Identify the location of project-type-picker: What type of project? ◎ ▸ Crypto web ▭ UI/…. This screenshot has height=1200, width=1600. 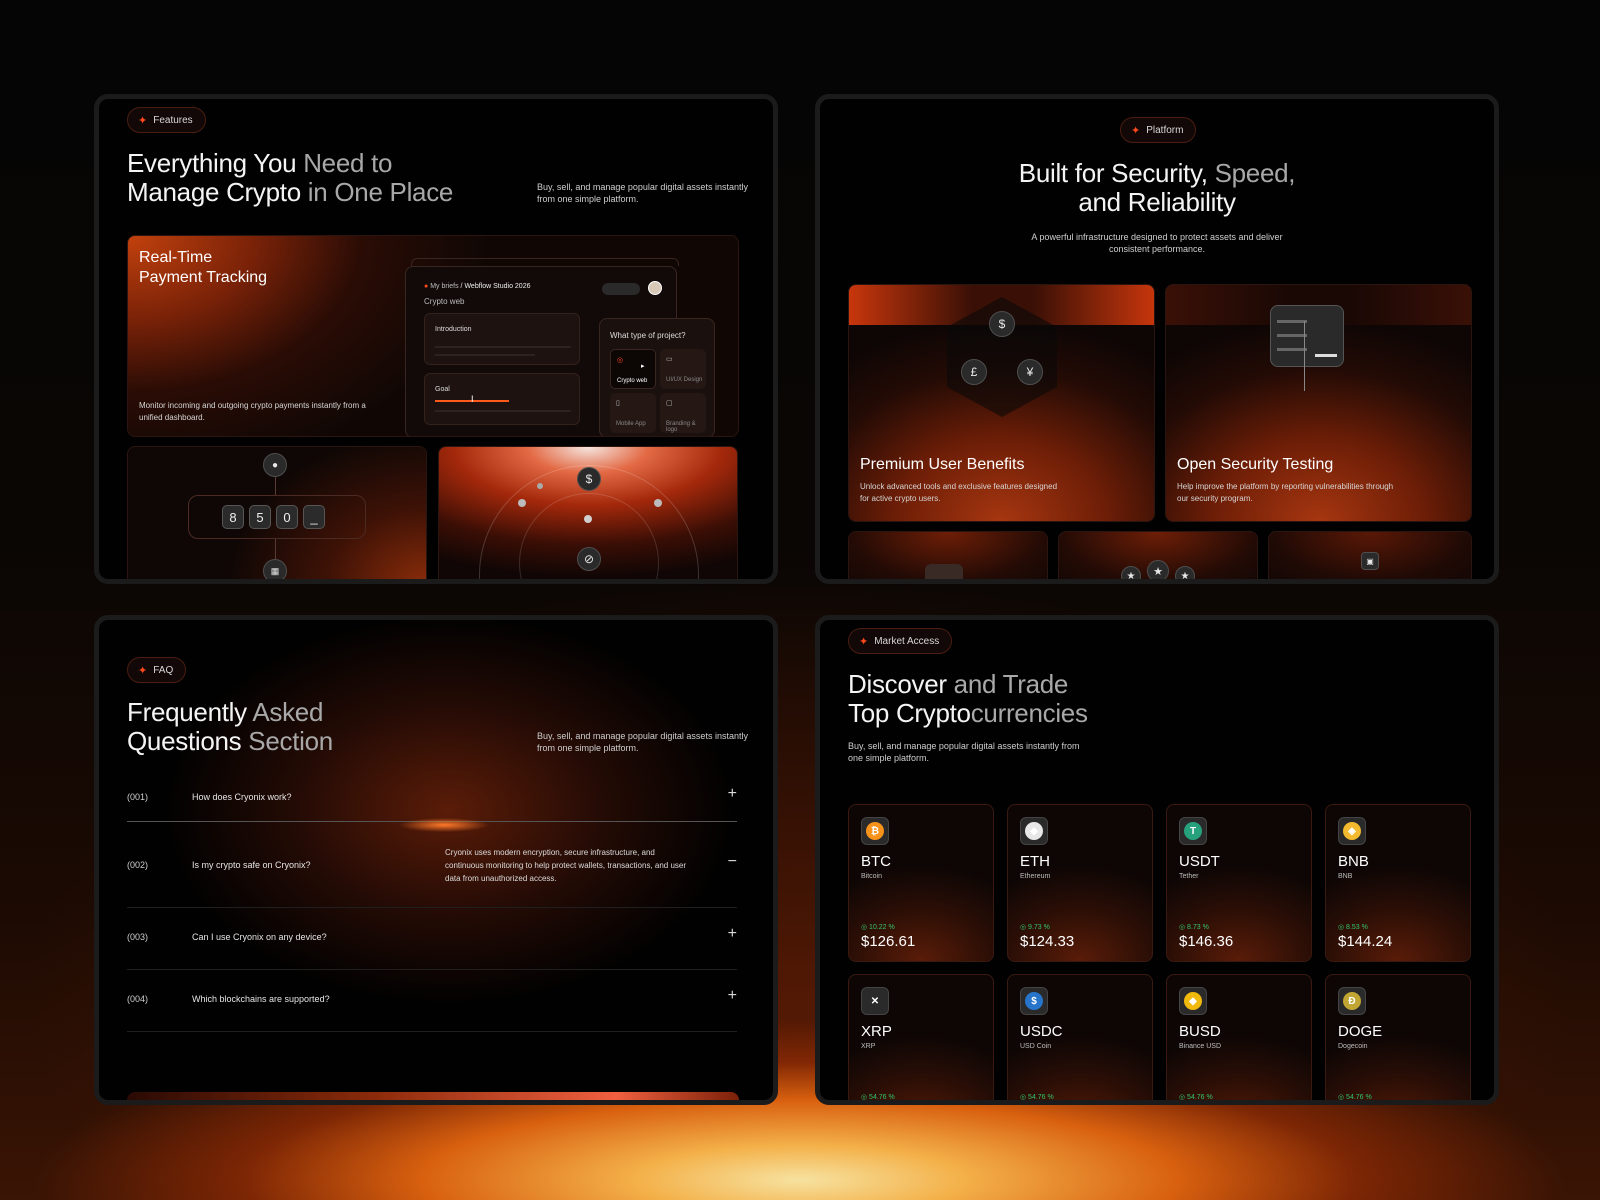
(657, 377).